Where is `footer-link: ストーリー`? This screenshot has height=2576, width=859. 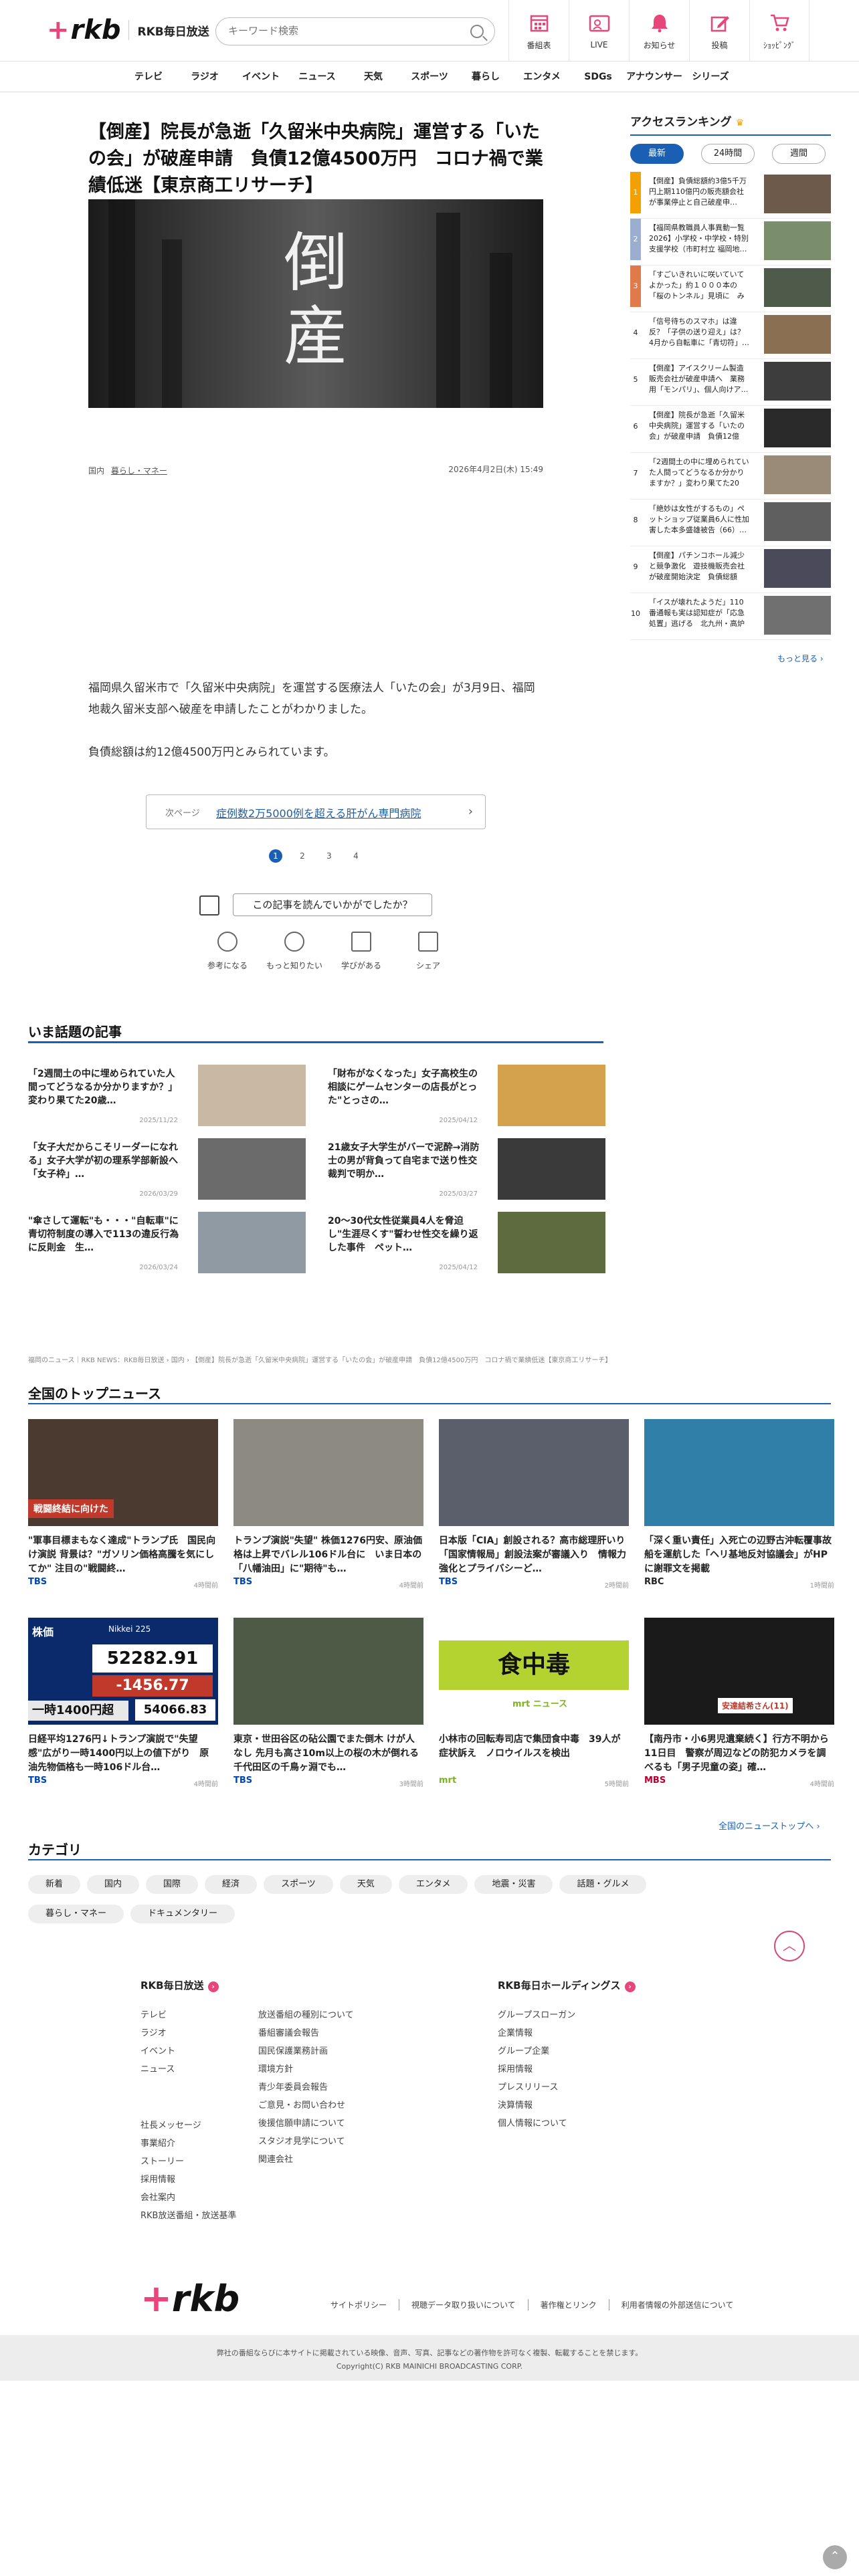 footer-link: ストーリー is located at coordinates (188, 2162).